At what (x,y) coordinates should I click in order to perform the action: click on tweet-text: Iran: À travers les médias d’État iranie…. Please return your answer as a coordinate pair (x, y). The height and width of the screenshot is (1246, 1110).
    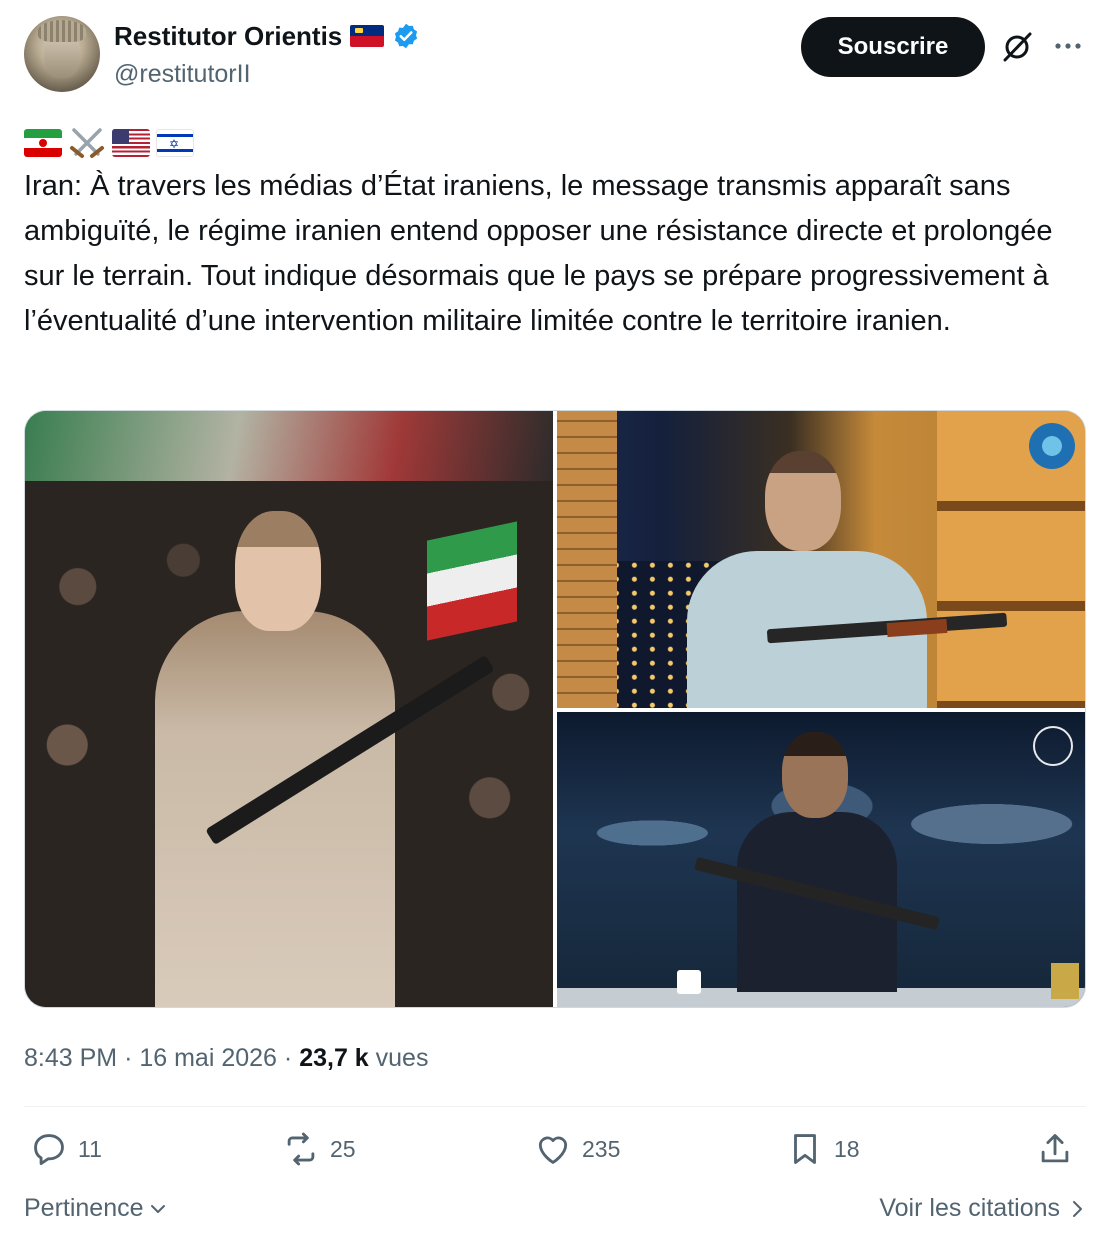
    Looking at the image, I should click on (538, 253).